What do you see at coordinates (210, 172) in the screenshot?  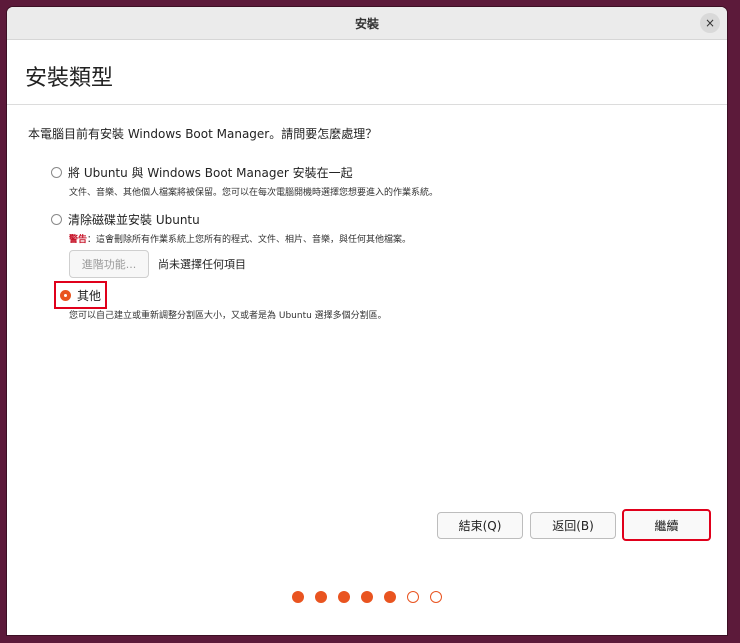 I see `option-label: 將 Ubuntu 與 Windows Boot Manager 安裝在一起` at bounding box center [210, 172].